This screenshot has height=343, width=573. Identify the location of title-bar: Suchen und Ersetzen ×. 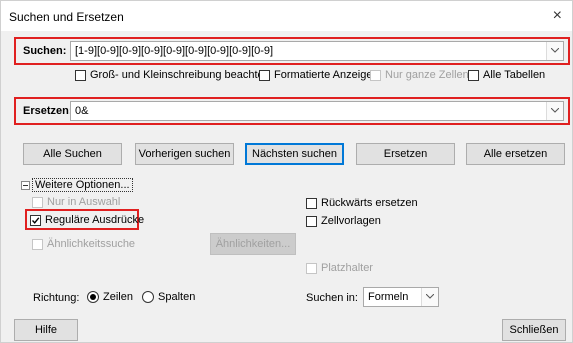
(286, 16).